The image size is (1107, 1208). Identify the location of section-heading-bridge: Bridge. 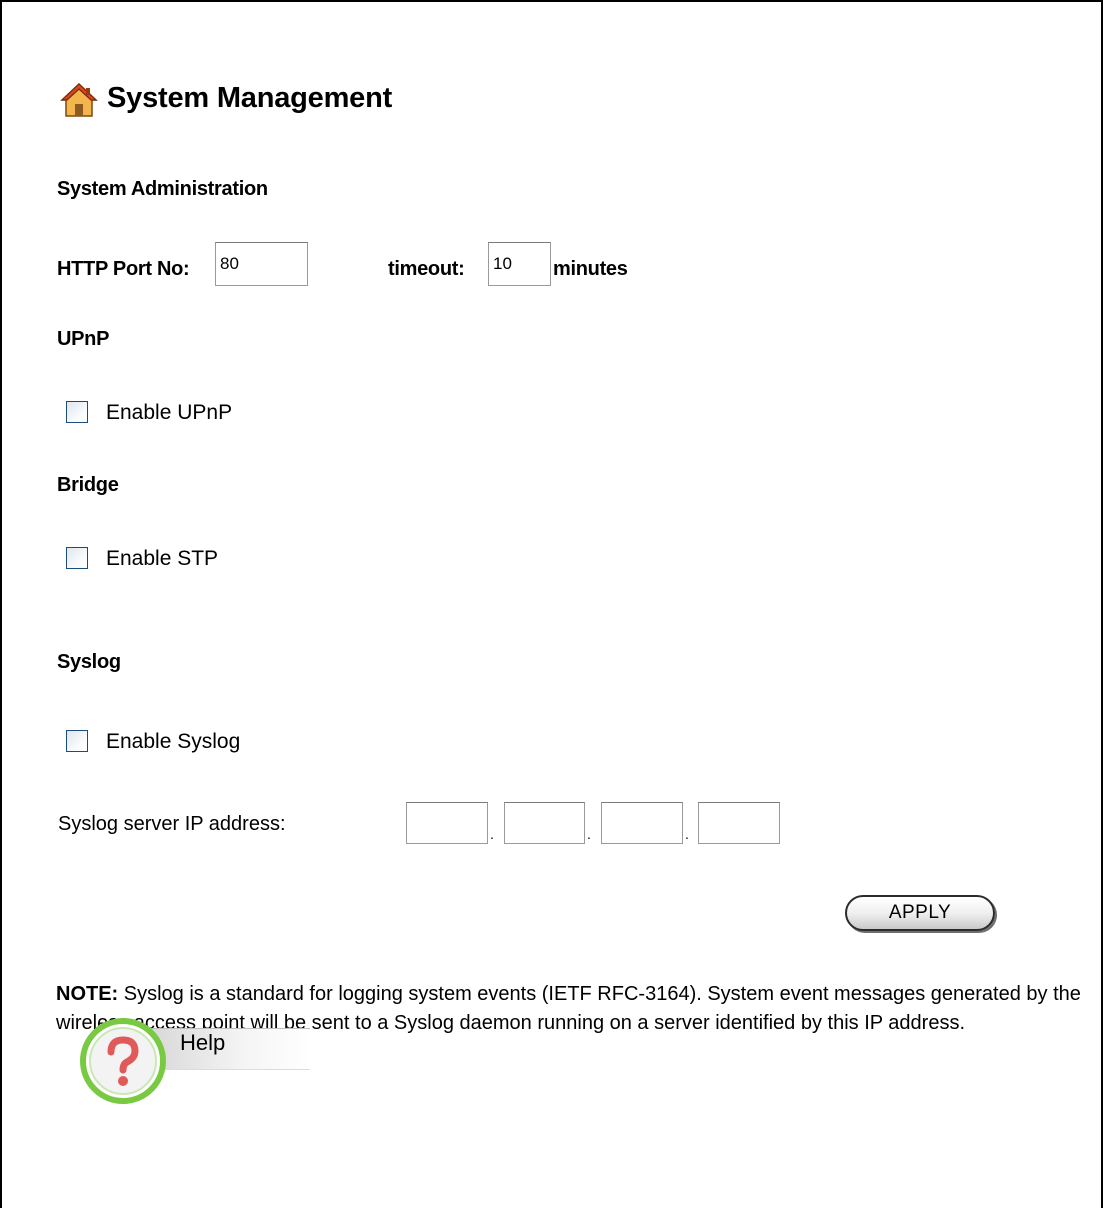
(88, 485).